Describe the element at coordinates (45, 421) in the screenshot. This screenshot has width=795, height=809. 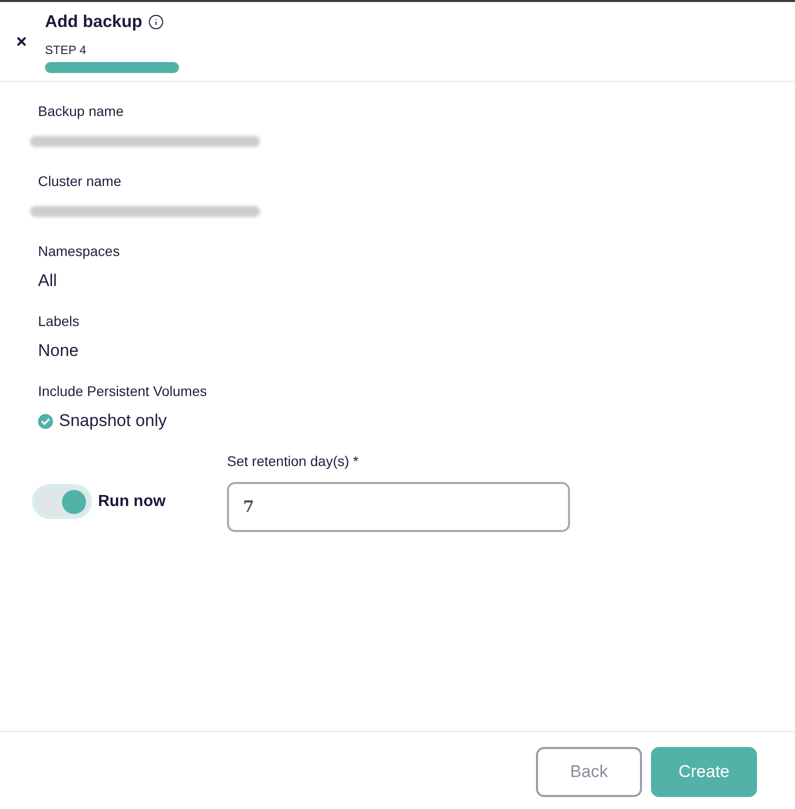
I see `check-circle-icon` at that location.